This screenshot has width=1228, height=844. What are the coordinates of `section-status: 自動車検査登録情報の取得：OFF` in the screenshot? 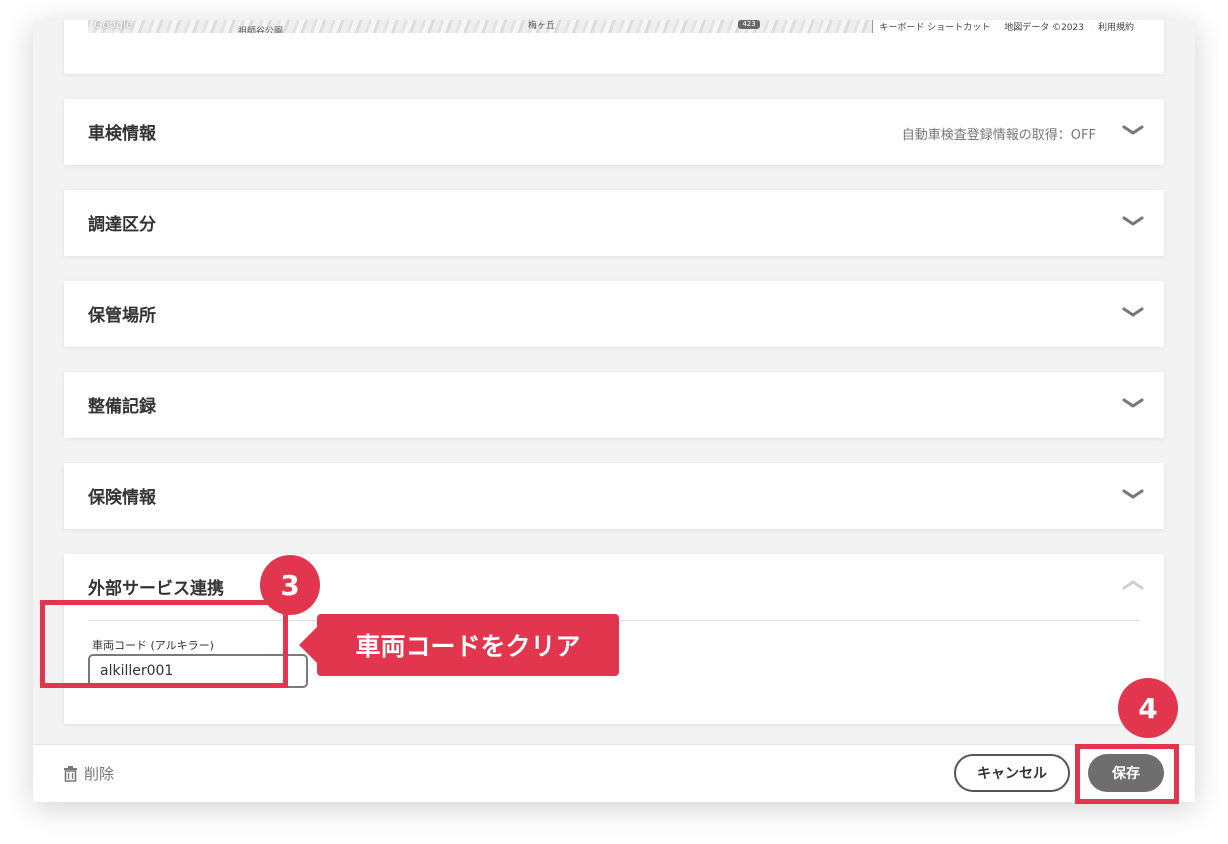 It's located at (998, 135).